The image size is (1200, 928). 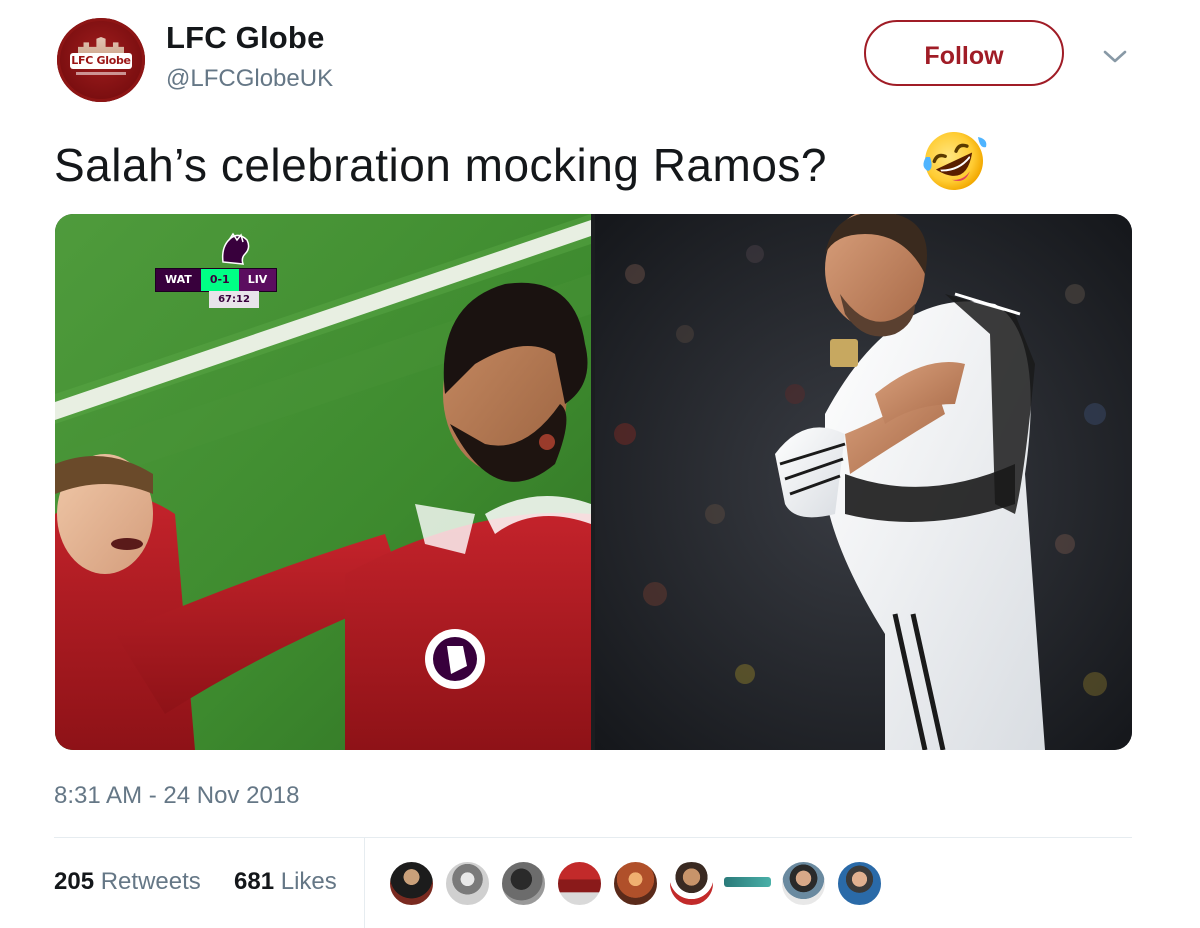 What do you see at coordinates (74, 881) in the screenshot?
I see `retweets-count: 205` at bounding box center [74, 881].